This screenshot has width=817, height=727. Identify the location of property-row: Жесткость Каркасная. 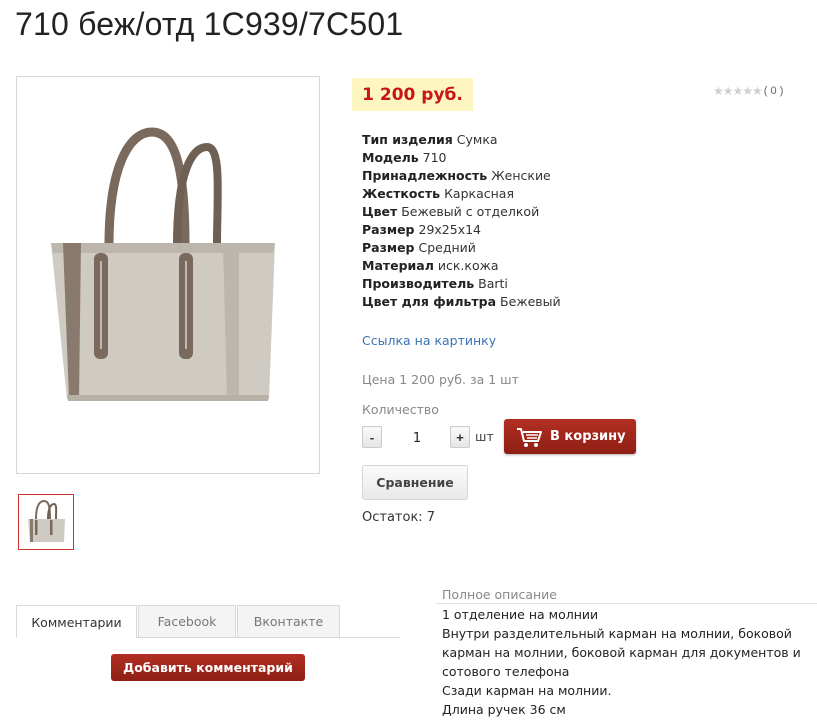
(461, 194).